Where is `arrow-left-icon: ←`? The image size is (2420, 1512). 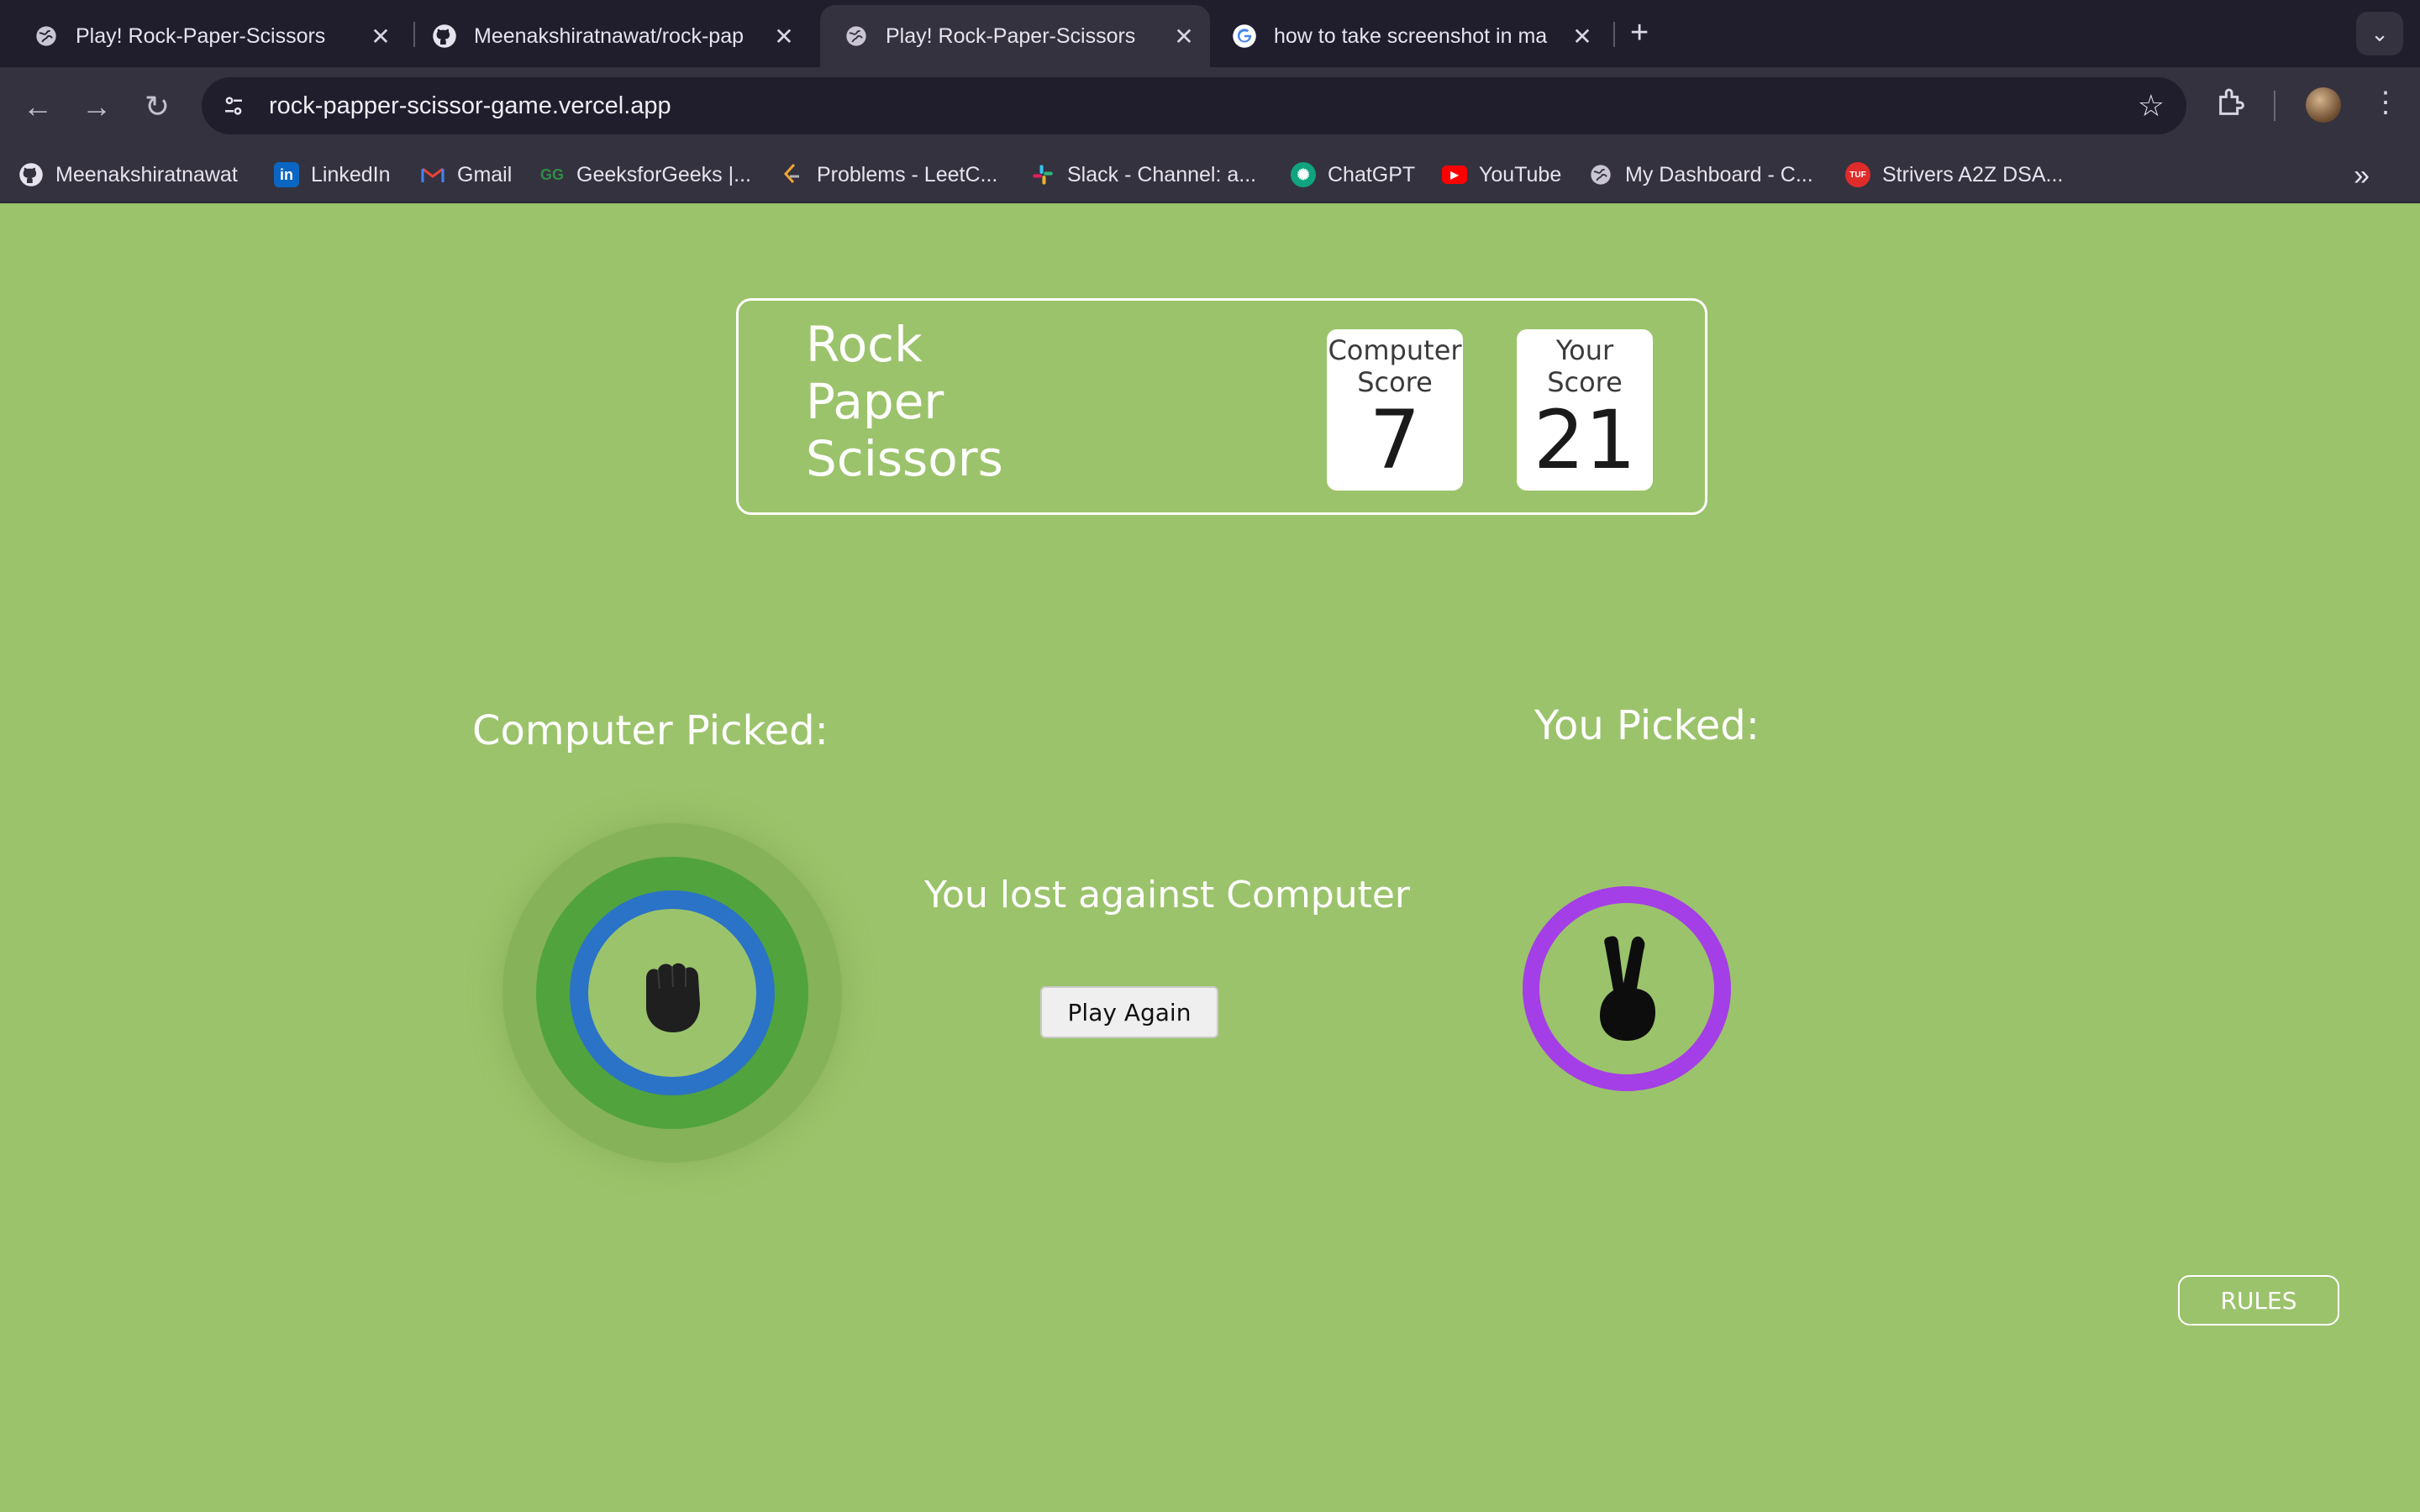
arrow-left-icon: ← is located at coordinates (38, 106).